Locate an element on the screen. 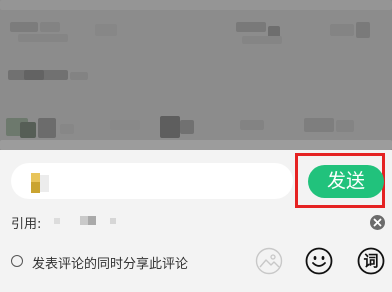  radio-unchecked-icon is located at coordinates (17, 261).